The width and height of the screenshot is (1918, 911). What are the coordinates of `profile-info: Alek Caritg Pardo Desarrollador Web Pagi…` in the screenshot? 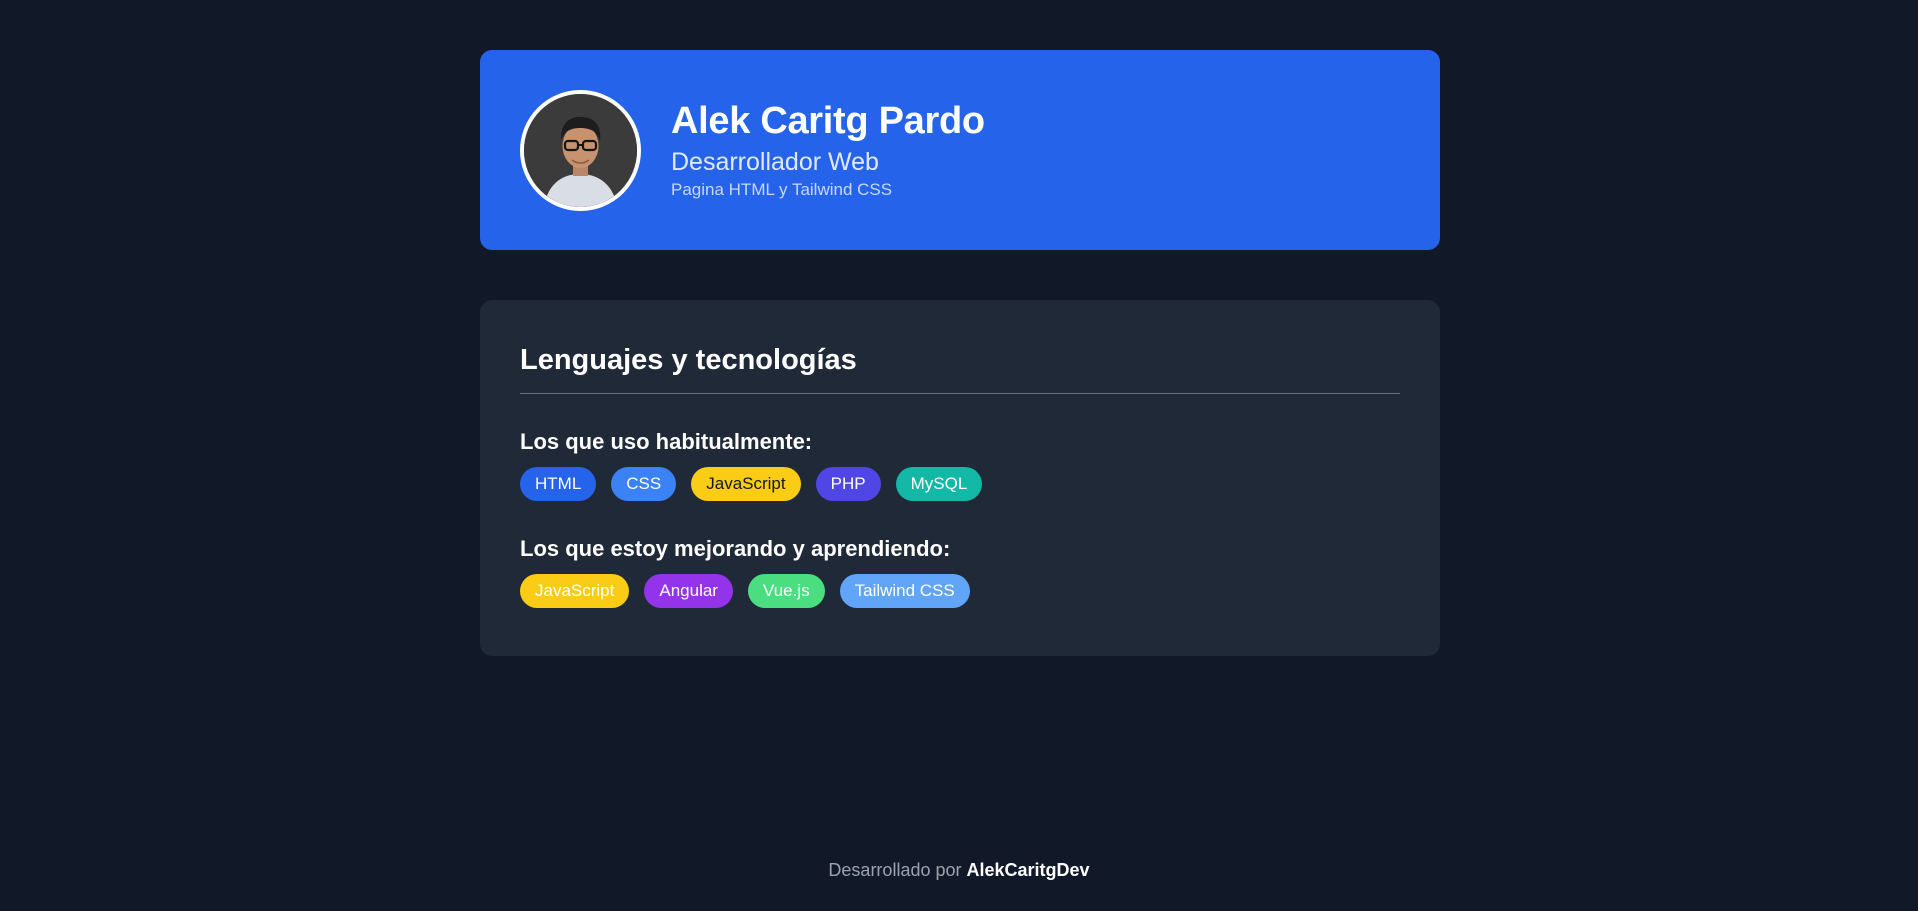 It's located at (828, 150).